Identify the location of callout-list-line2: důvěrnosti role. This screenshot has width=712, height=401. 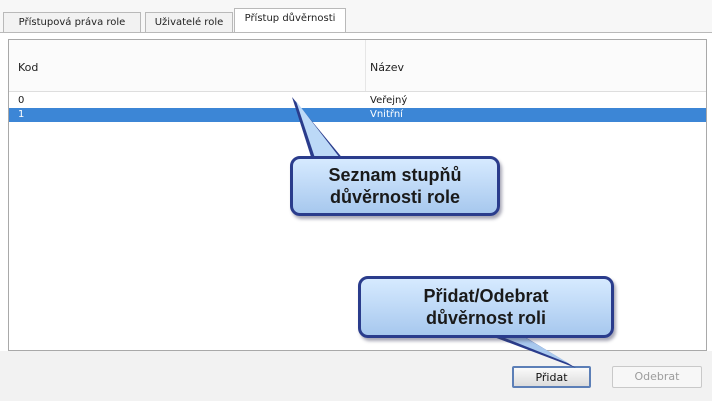
(395, 197).